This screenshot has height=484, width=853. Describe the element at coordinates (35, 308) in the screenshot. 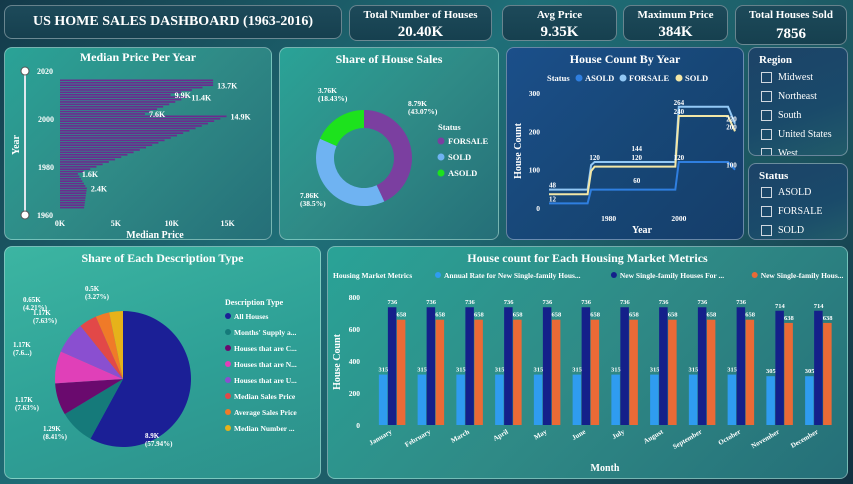

I see `data-label: (4.21%)` at that location.